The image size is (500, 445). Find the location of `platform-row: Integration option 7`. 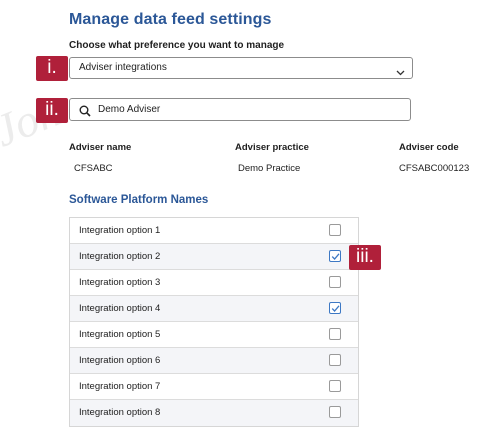

platform-row: Integration option 7 is located at coordinates (214, 387).